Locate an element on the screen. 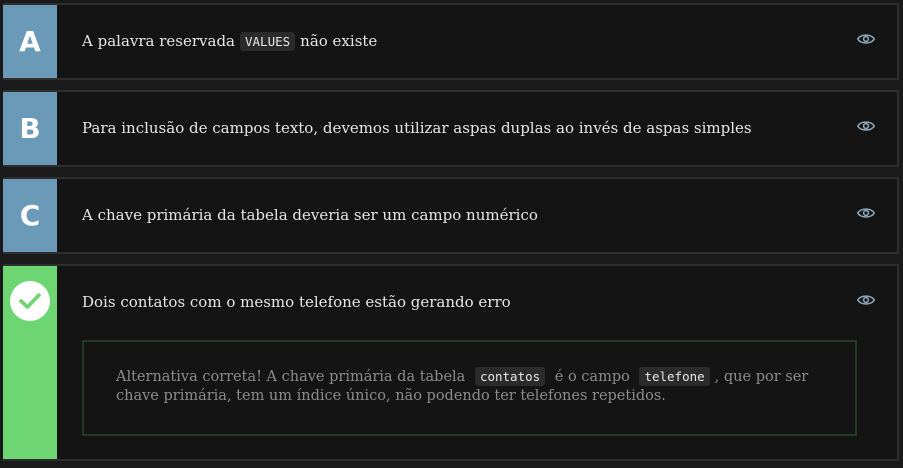 The image size is (903, 468). alternative-letter-a: A is located at coordinates (30, 41).